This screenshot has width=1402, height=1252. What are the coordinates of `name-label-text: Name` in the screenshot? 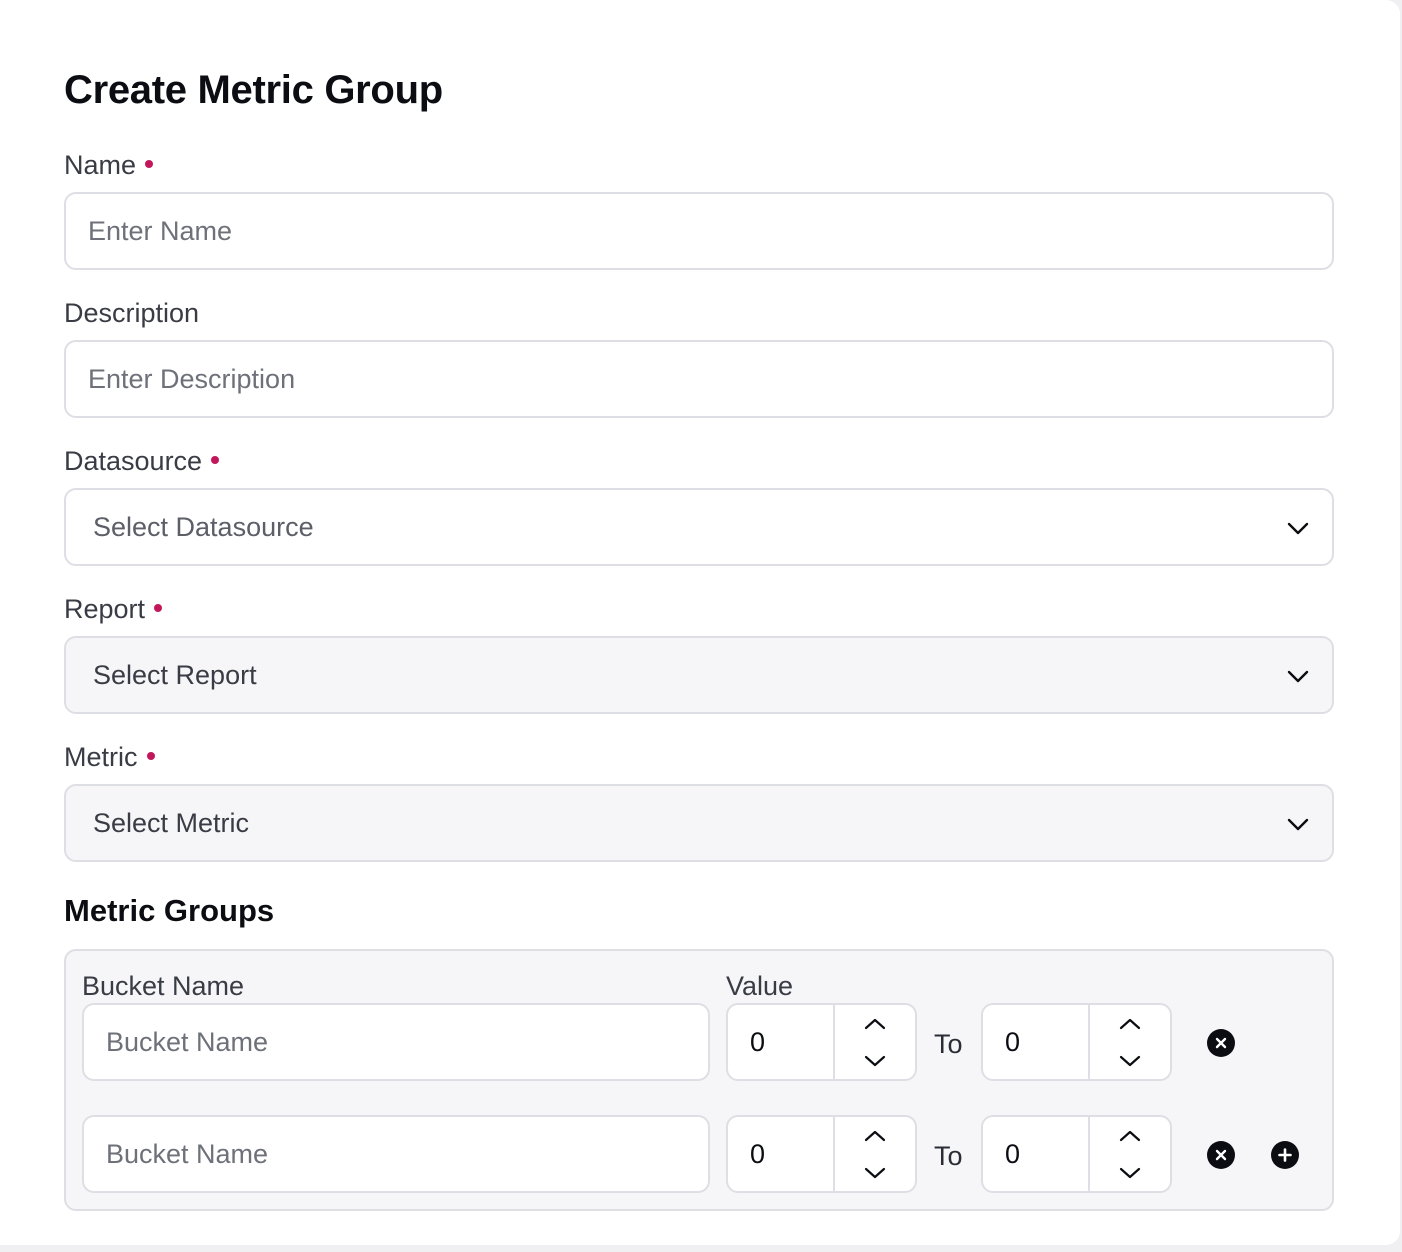 It's located at (100, 165).